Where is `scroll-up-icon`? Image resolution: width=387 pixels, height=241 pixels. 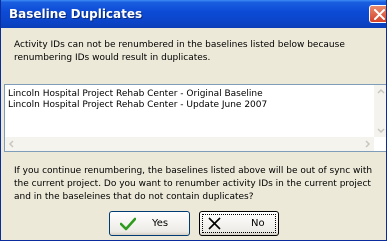 scroll-up-icon is located at coordinates (381, 92).